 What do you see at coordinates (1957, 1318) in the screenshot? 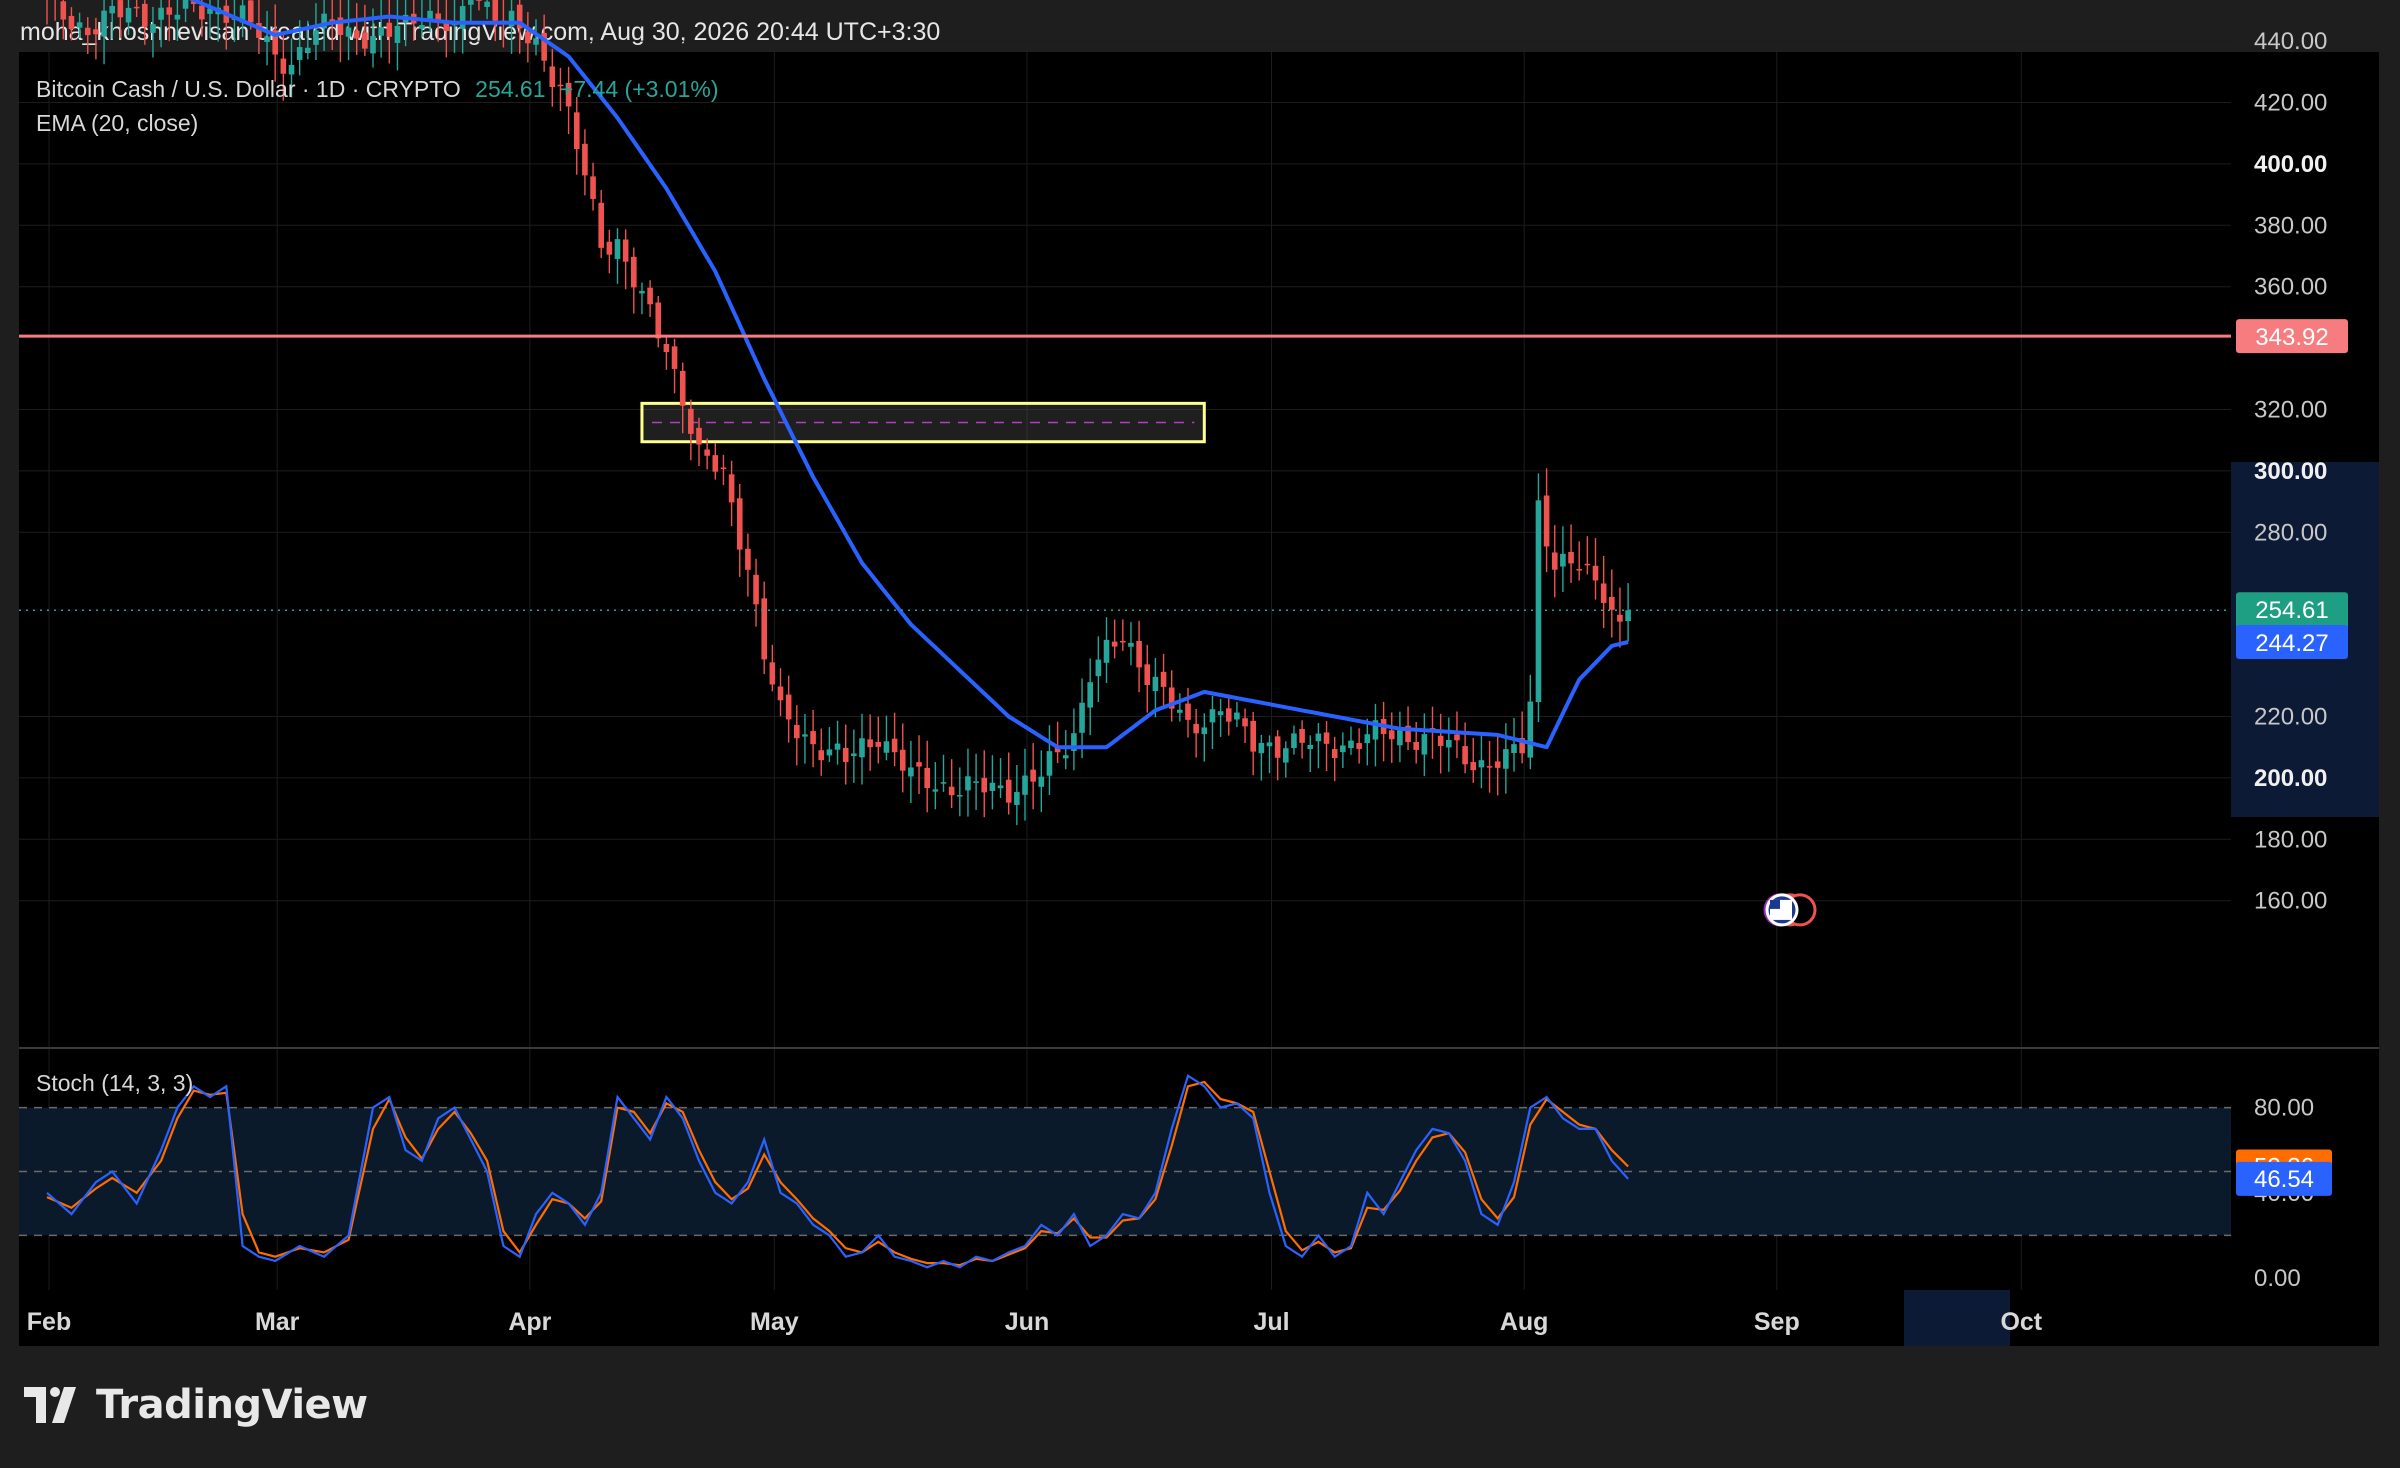
I see `future-highlight-bottom` at bounding box center [1957, 1318].